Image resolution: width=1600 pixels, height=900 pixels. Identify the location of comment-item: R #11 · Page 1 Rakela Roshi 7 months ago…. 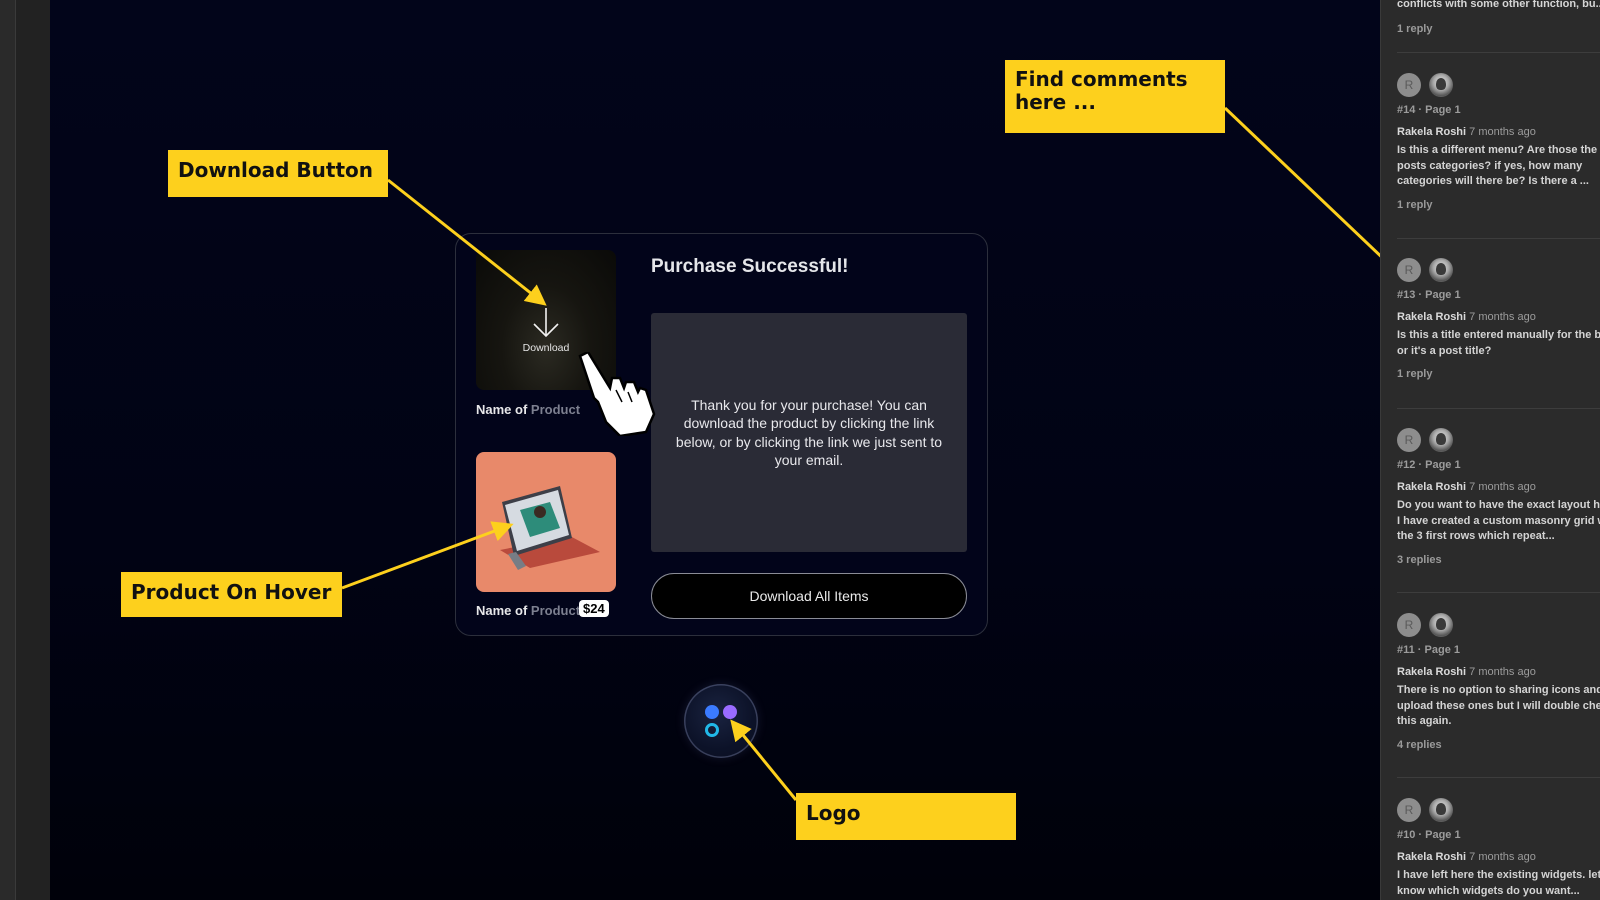
(1498, 682).